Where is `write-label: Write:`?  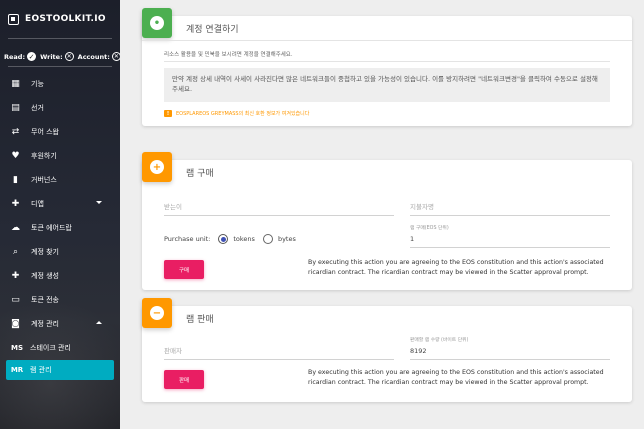 write-label: Write: is located at coordinates (51, 56).